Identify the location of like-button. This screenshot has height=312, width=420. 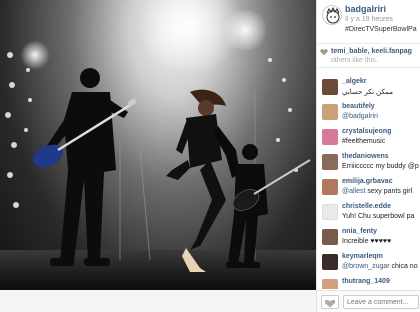
(330, 302).